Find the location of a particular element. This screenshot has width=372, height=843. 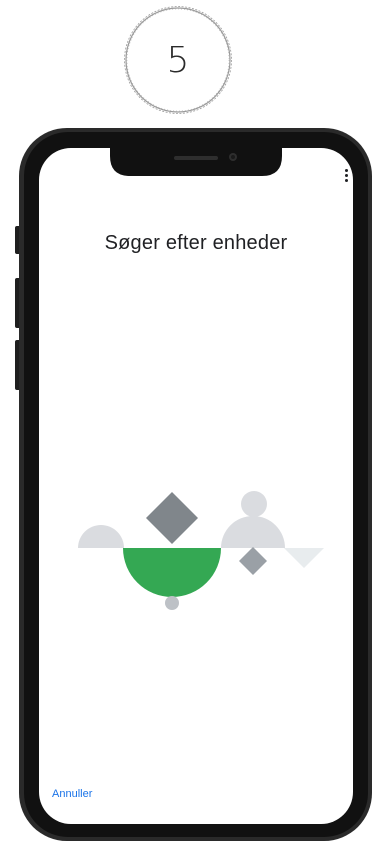

page-title: Søger efter enheder is located at coordinates (196, 243).